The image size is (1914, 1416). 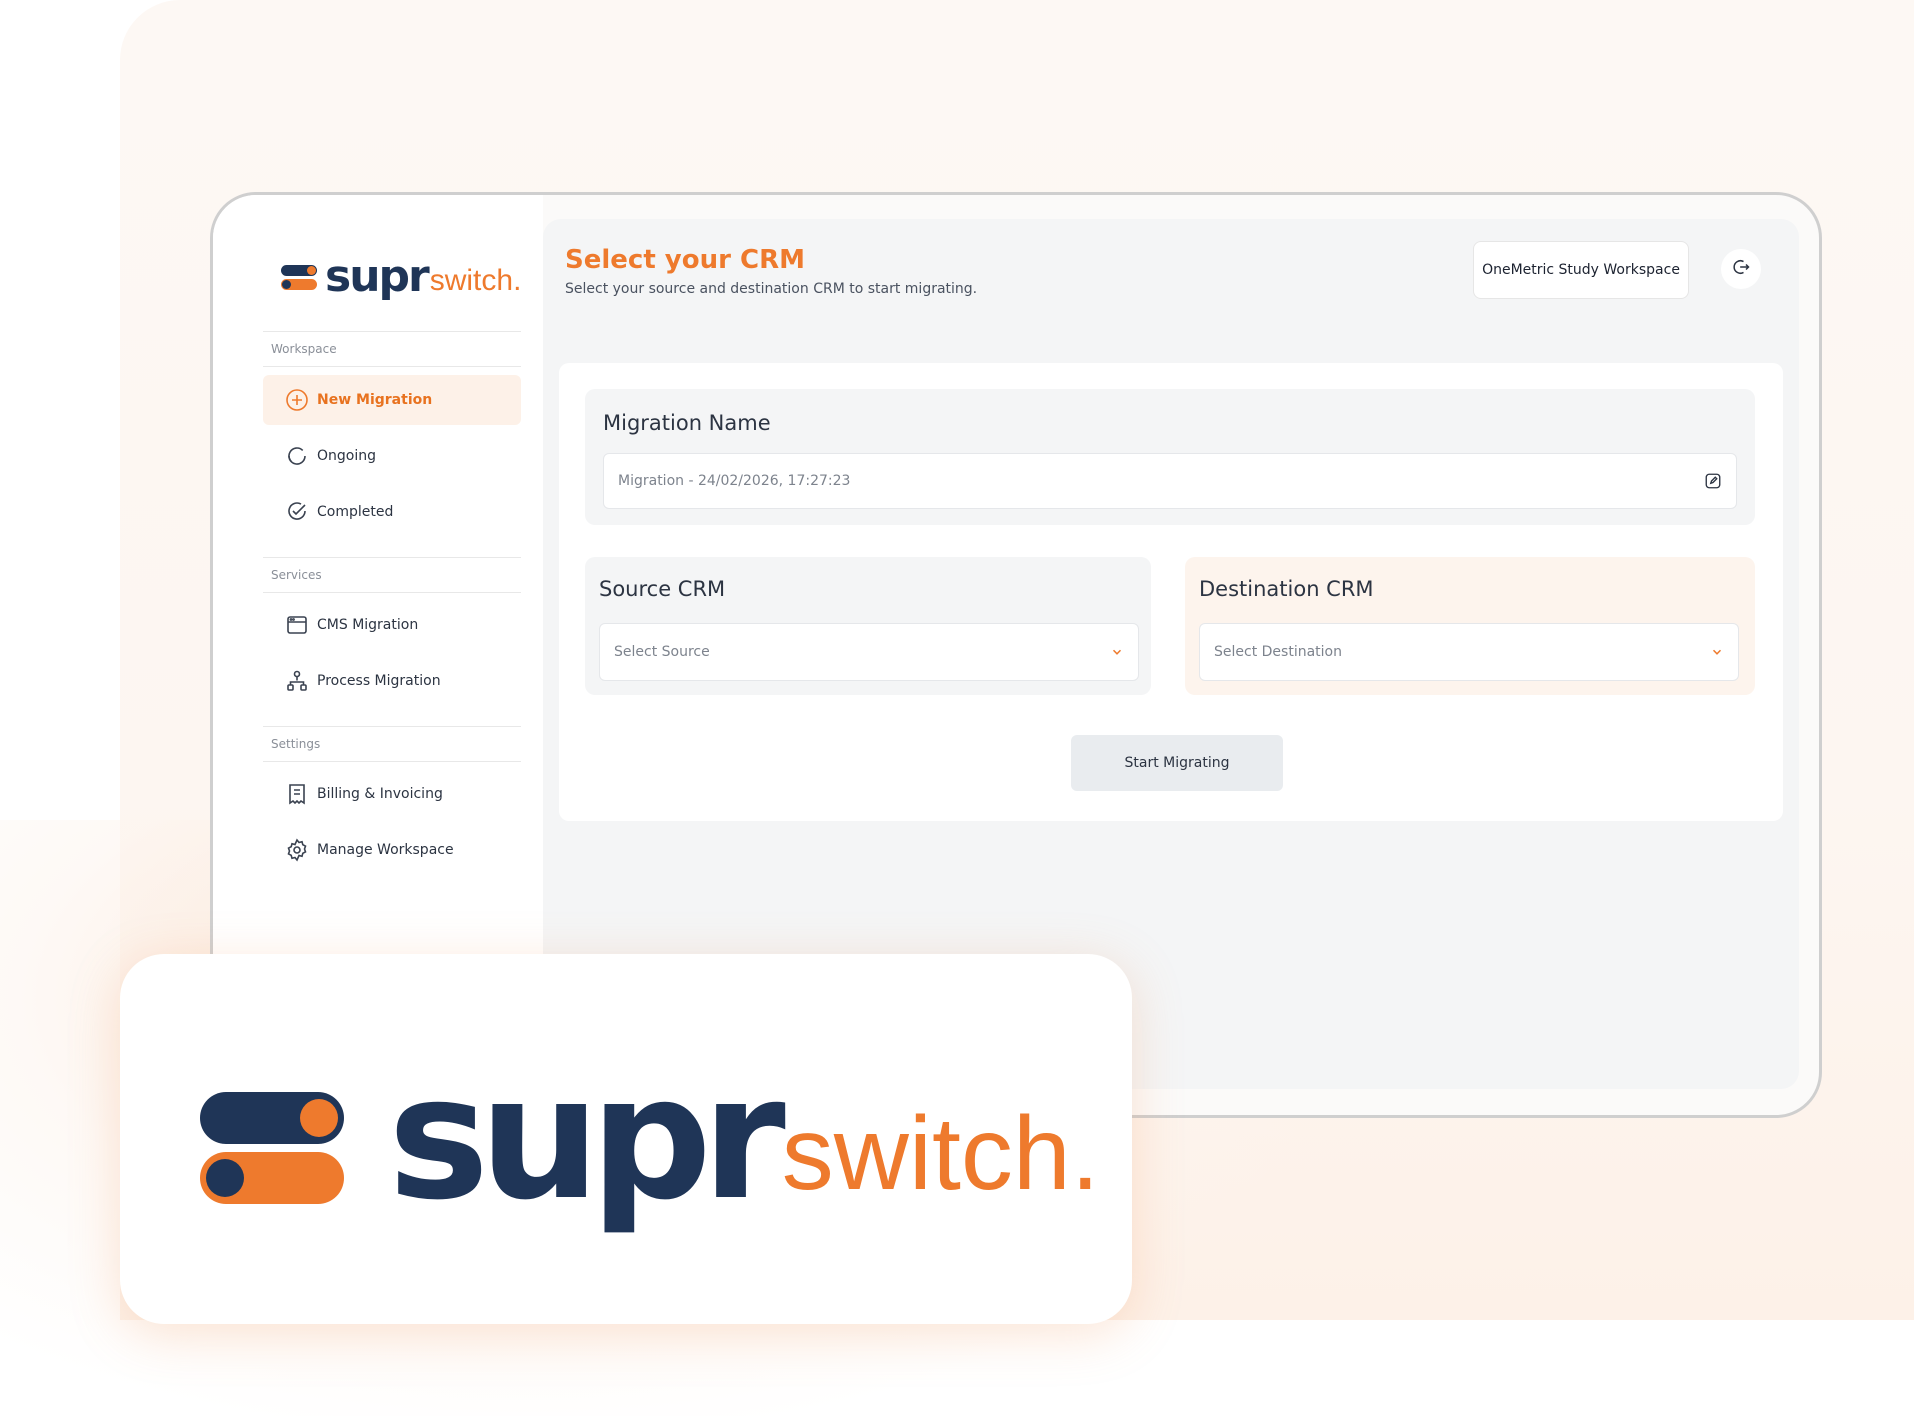 I want to click on section-label-workspace: Workspace, so click(x=392, y=349).